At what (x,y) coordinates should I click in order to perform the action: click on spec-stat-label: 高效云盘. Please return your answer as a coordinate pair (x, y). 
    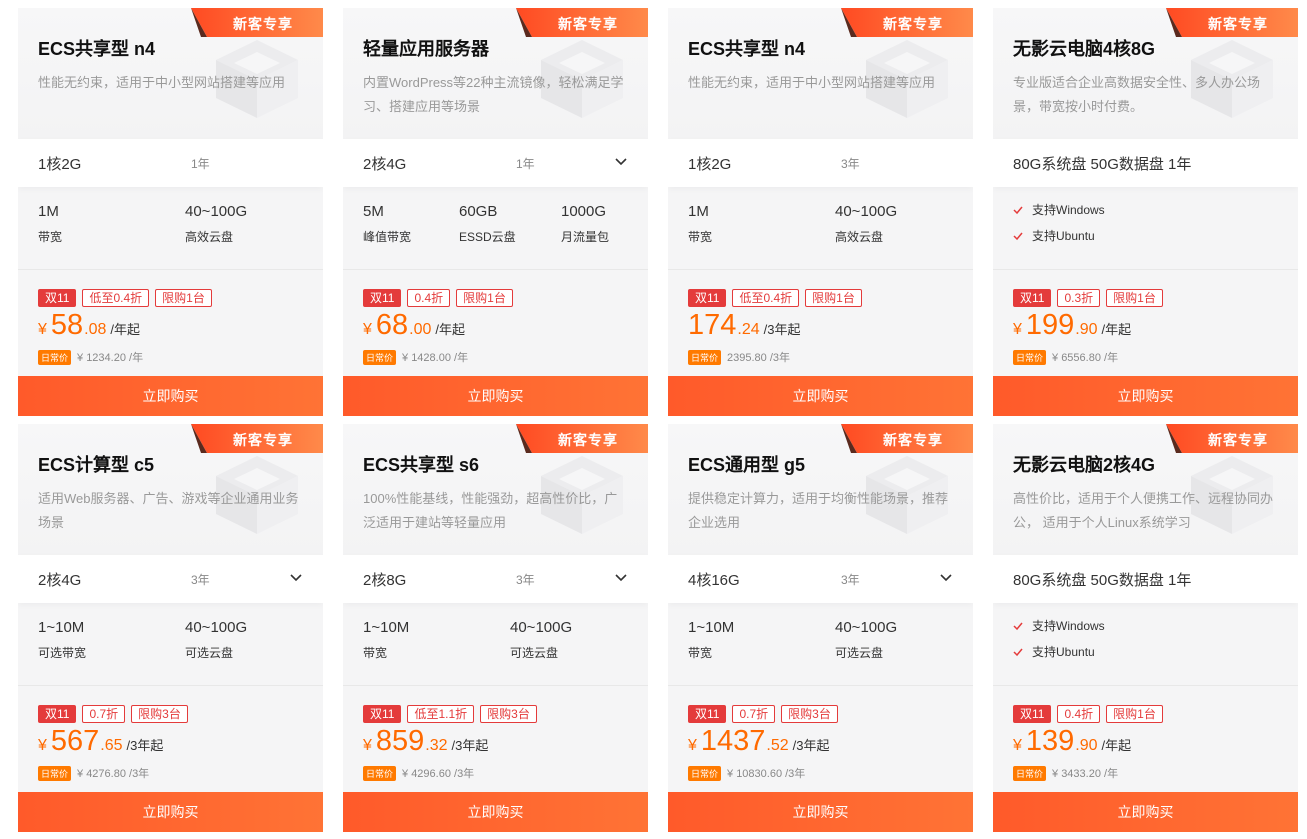
    Looking at the image, I should click on (859, 237).